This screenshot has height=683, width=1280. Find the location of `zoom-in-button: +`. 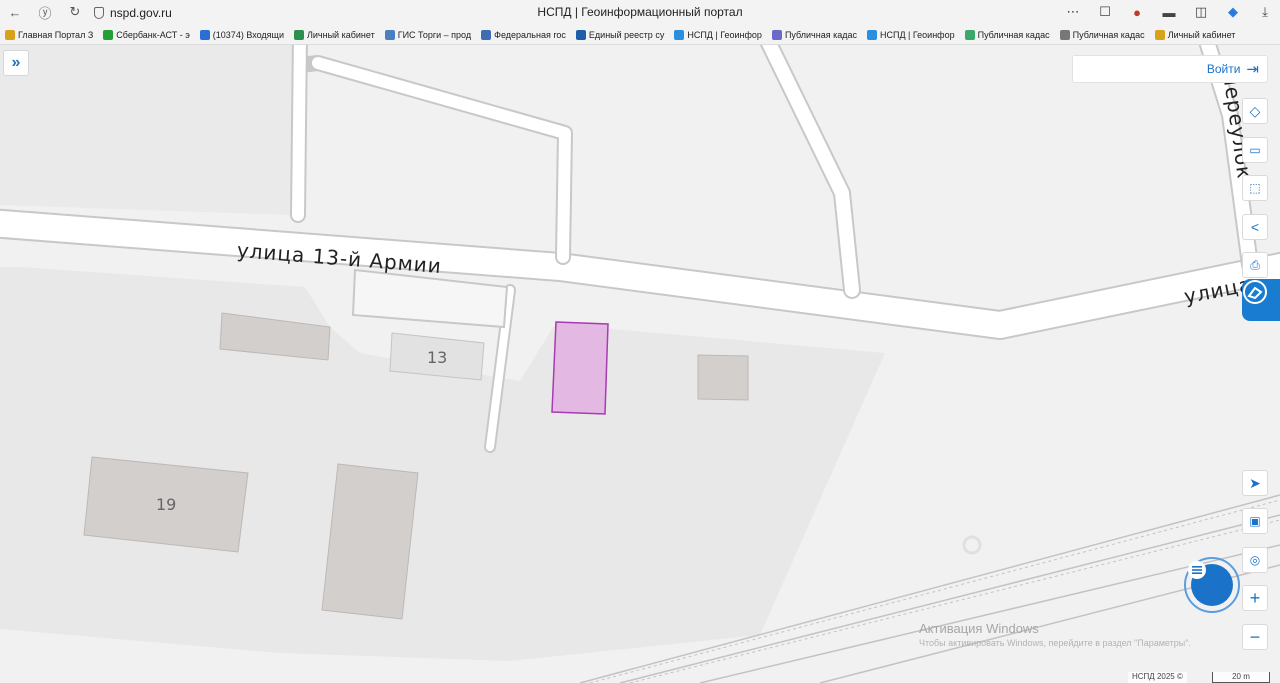

zoom-in-button: + is located at coordinates (1255, 598).